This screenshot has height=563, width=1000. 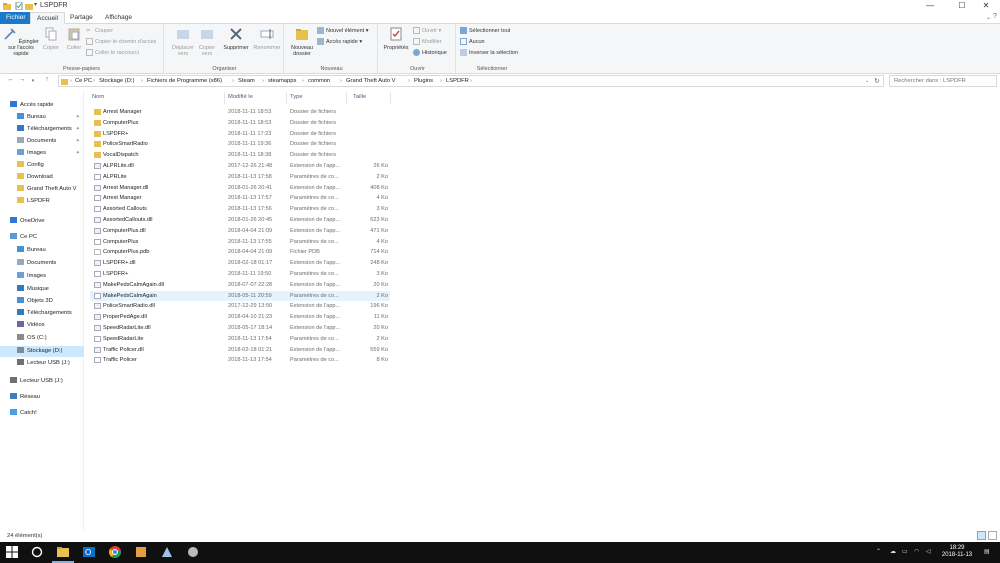 What do you see at coordinates (141, 552) in the screenshot?
I see `app-icon` at bounding box center [141, 552].